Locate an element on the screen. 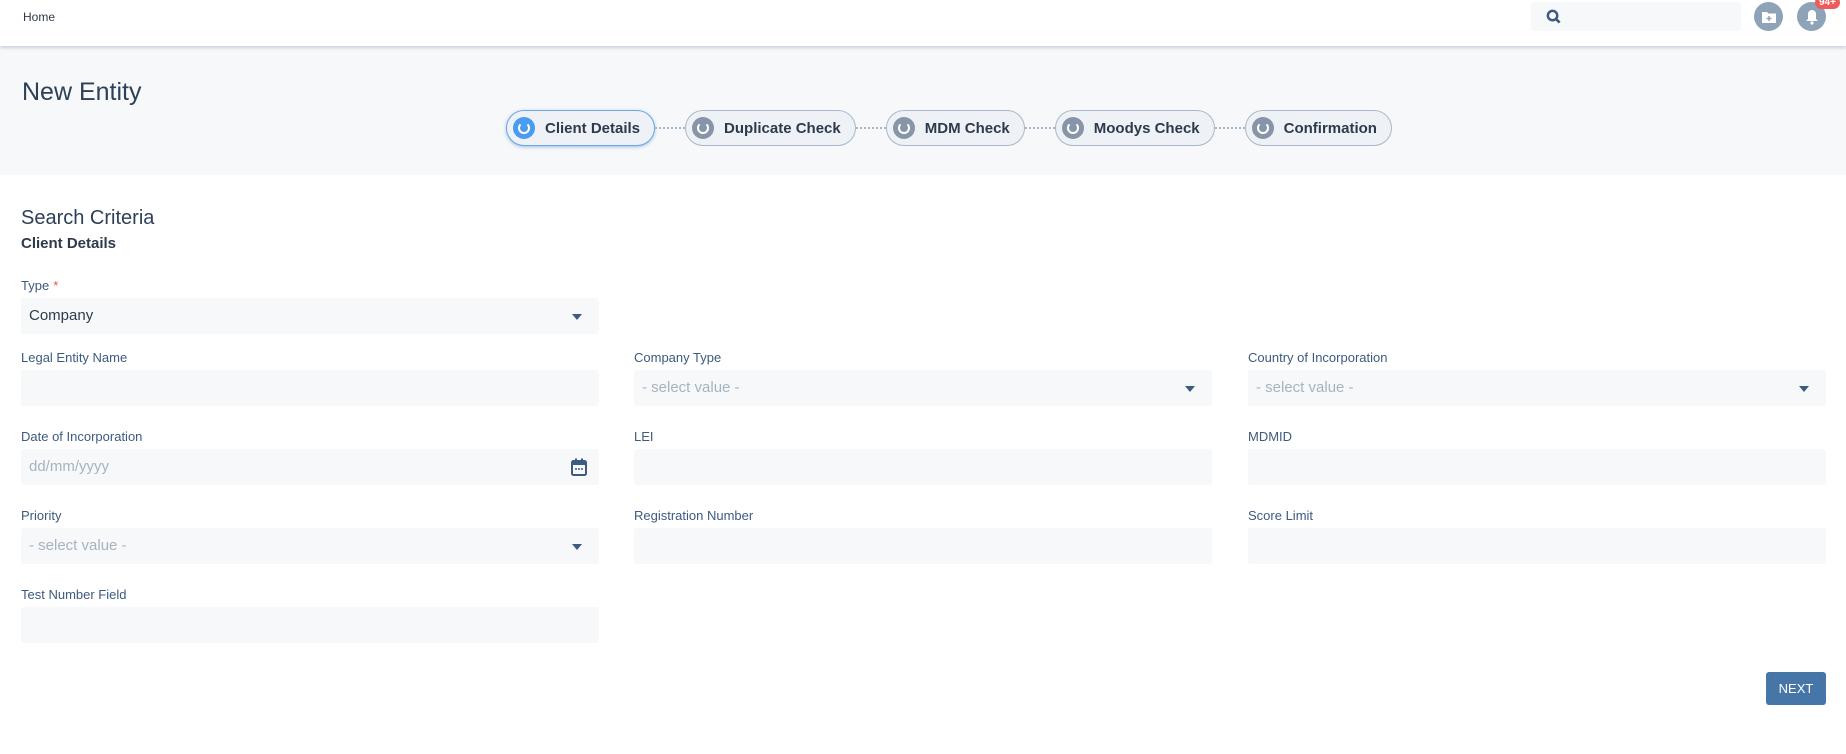 The height and width of the screenshot is (754, 1846). registration-label: Registration Number is located at coordinates (694, 515).